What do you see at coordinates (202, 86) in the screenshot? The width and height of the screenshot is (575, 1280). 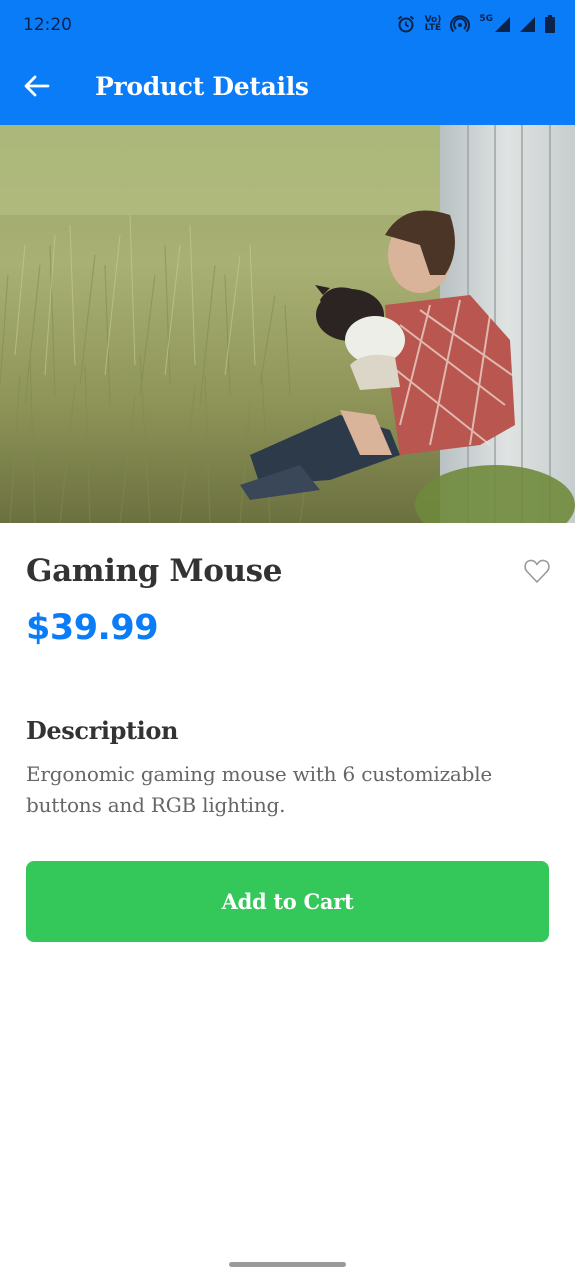 I see `page-title: Product Details` at bounding box center [202, 86].